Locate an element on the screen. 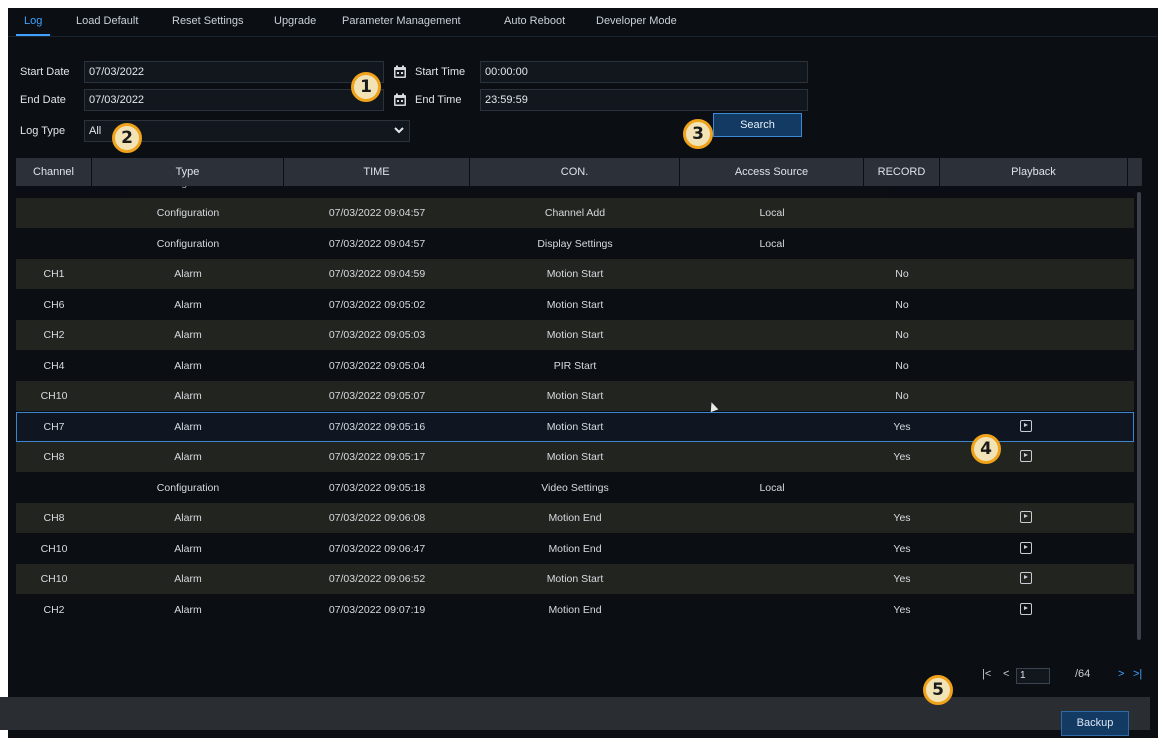 This screenshot has width=1162, height=738. last-page-icon: >| is located at coordinates (1137, 674).